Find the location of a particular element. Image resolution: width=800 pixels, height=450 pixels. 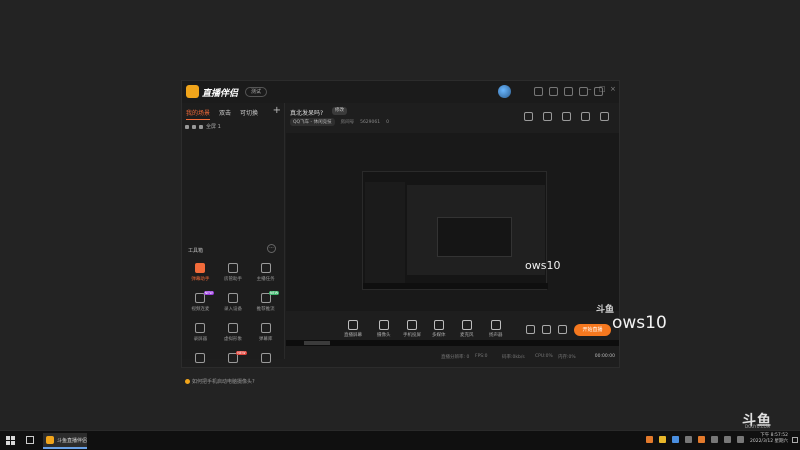

captured-screen is located at coordinates (455, 230).